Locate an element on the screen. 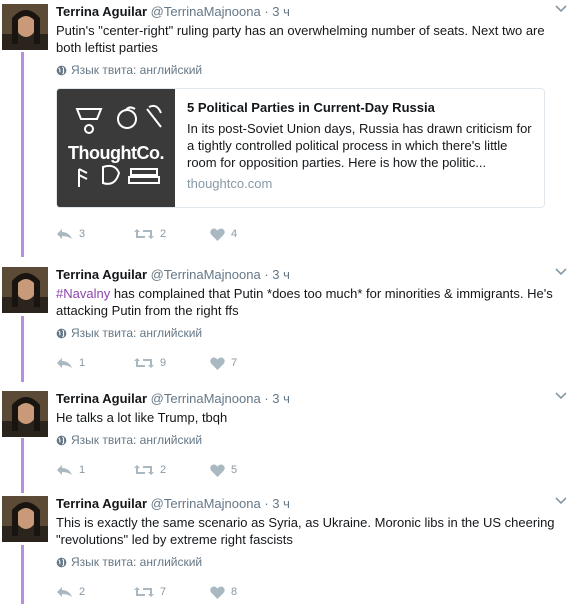 This screenshot has width=584, height=604. like-button: 5 is located at coordinates (245, 470).